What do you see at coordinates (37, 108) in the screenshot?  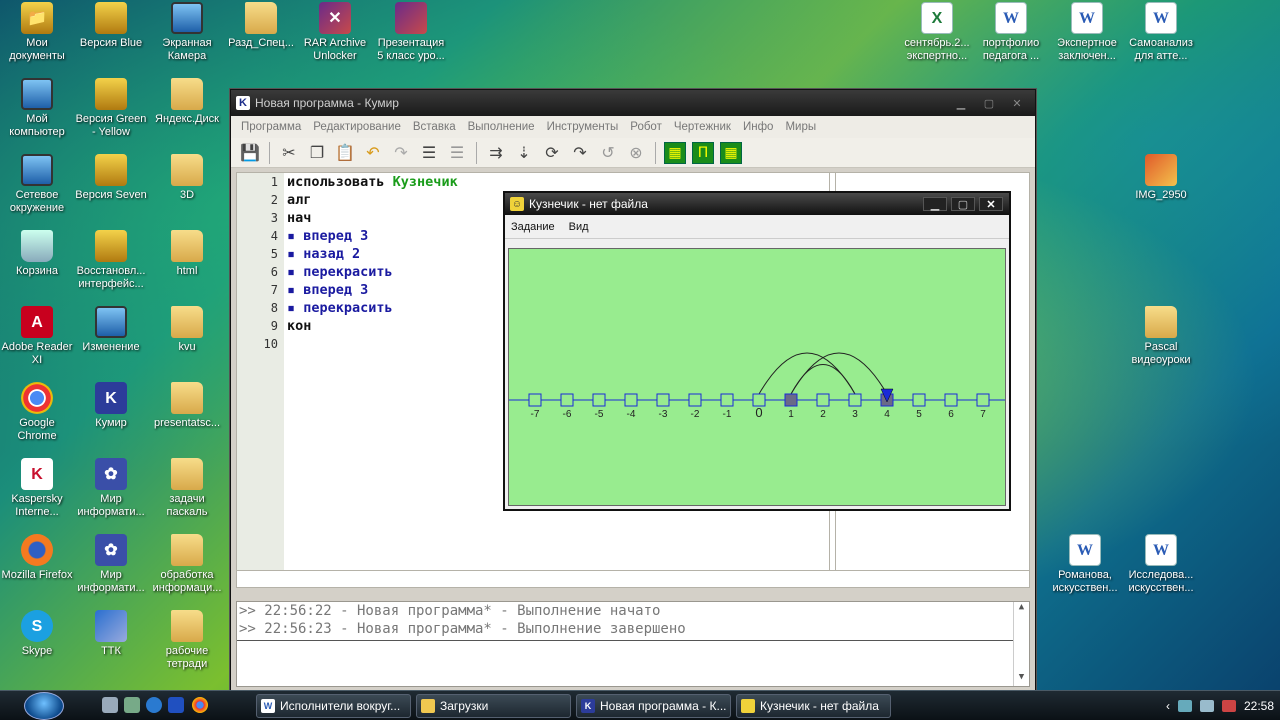 I see `desktop-icon-mycomp: Мой компьютер` at bounding box center [37, 108].